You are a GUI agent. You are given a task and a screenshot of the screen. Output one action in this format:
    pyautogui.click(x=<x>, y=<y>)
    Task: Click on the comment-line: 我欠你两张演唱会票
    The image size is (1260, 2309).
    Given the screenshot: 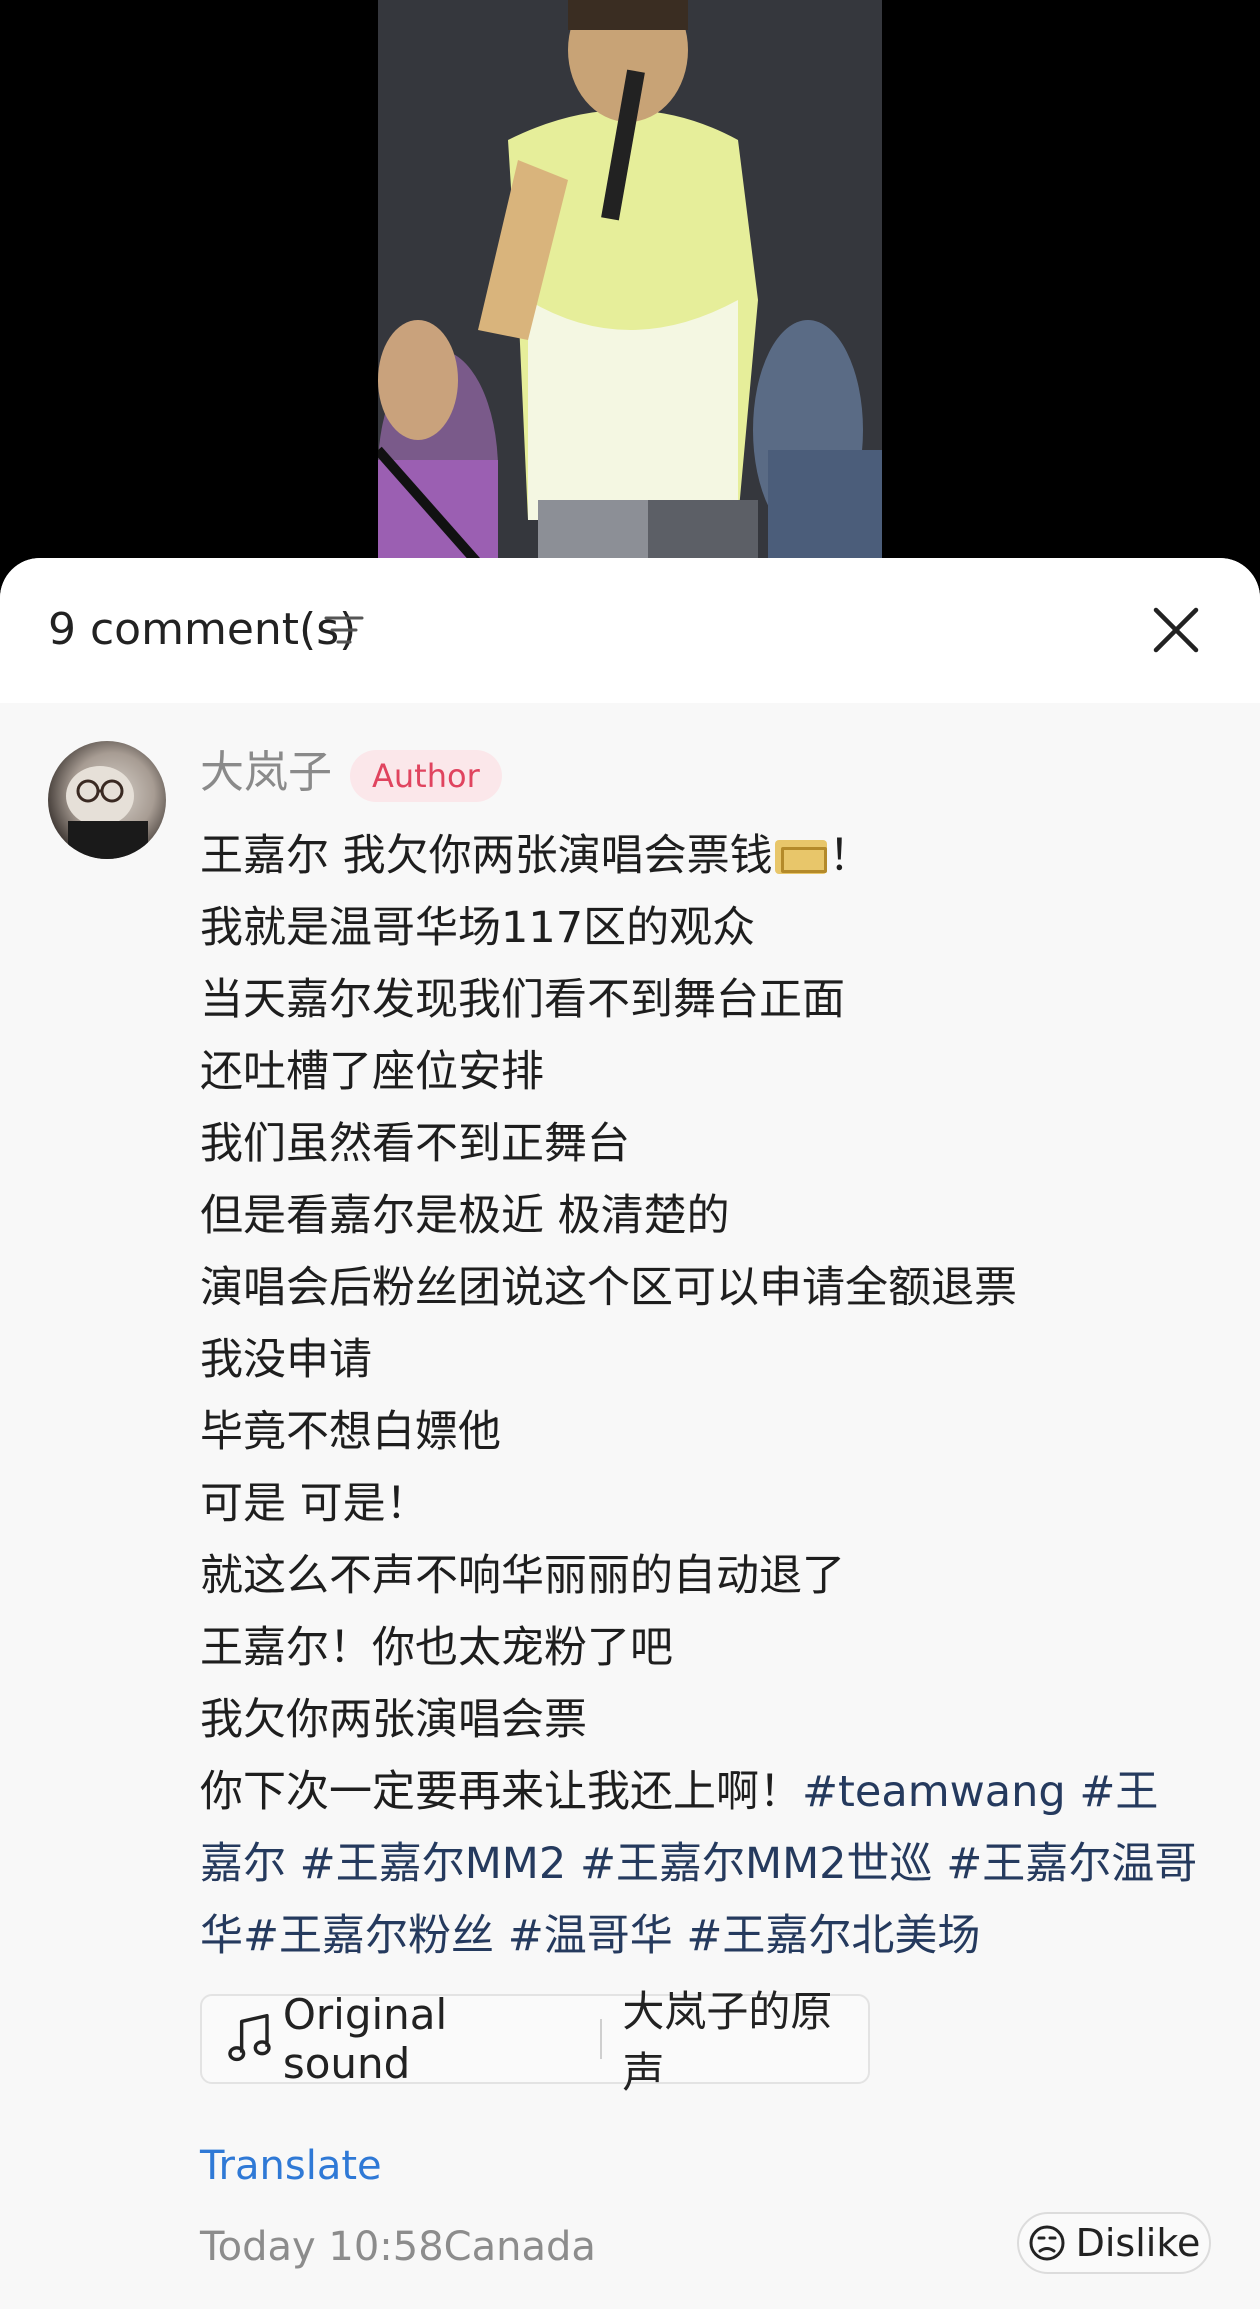 What is the action you would take?
    pyautogui.click(x=393, y=1720)
    